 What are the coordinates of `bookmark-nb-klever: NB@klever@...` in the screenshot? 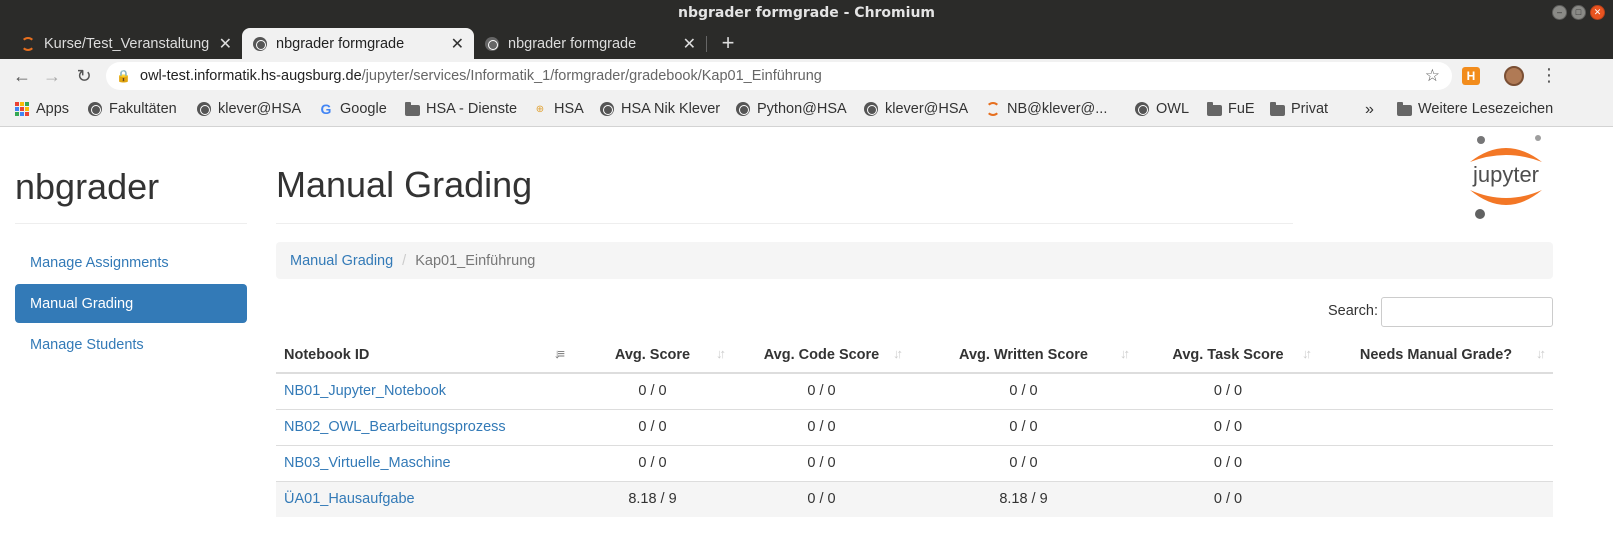 It's located at (1046, 109).